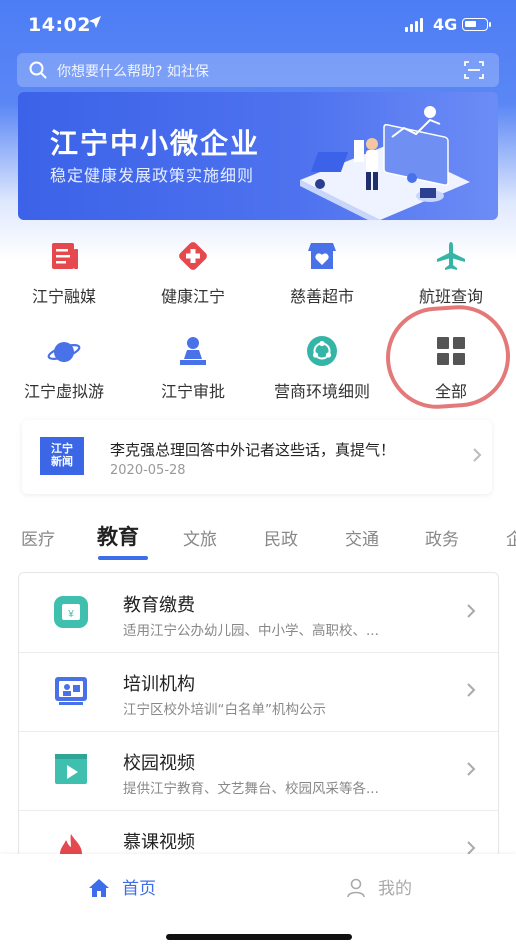 The image size is (516, 948). I want to click on tab-government-affairs: 政务, so click(442, 537).